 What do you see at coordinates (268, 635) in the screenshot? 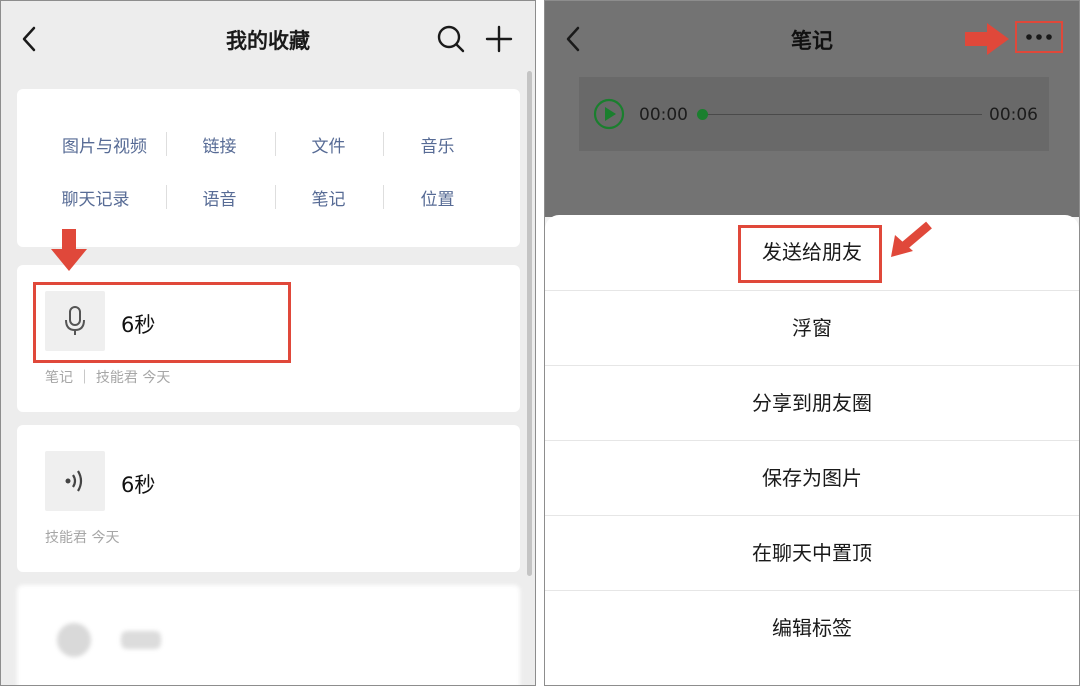
I see `favorite-item-blurred` at bounding box center [268, 635].